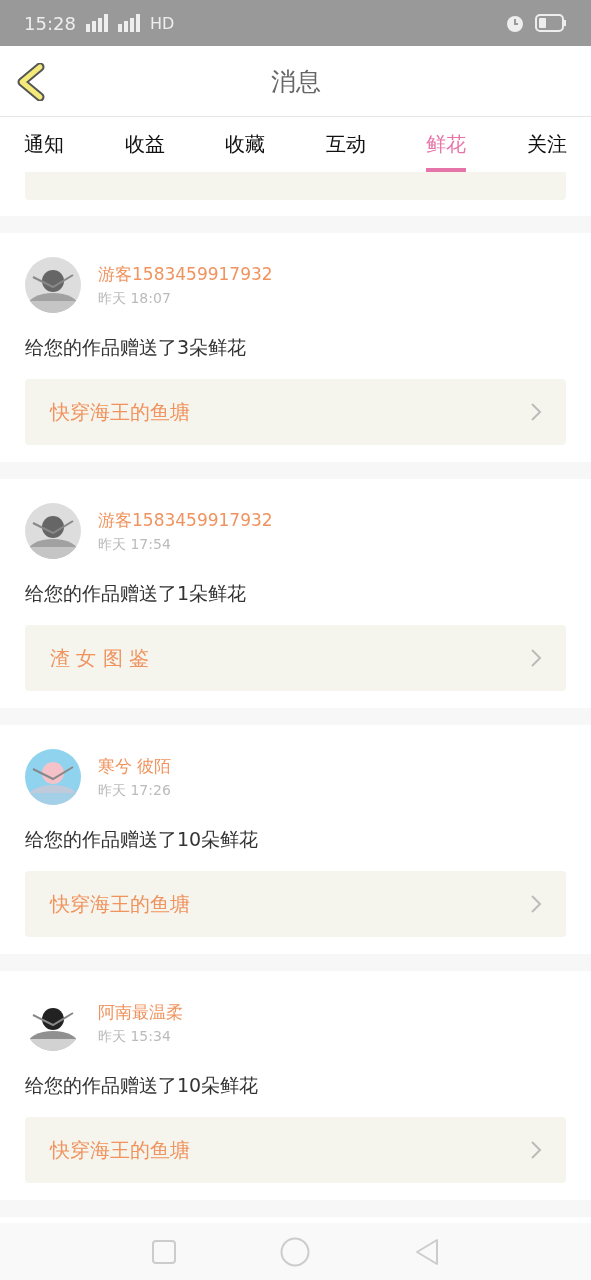 The height and width of the screenshot is (1280, 591). Describe the element at coordinates (135, 766) in the screenshot. I see `user-name: 寒兮 彼陌` at that location.